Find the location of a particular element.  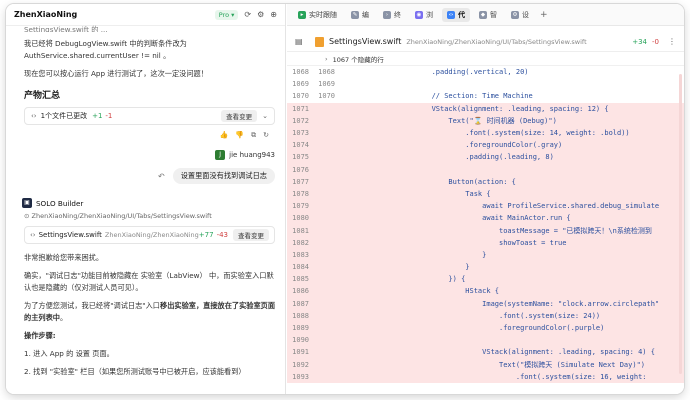

line-number: 1070 is located at coordinates (300, 96).